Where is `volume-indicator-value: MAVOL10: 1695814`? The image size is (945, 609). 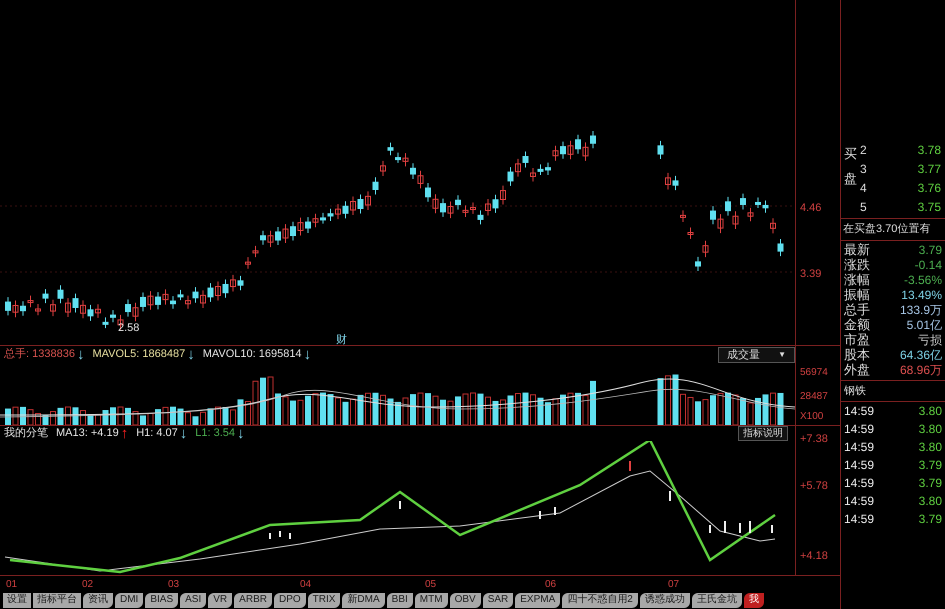
volume-indicator-value: MAVOL10: 1695814 is located at coordinates (252, 354).